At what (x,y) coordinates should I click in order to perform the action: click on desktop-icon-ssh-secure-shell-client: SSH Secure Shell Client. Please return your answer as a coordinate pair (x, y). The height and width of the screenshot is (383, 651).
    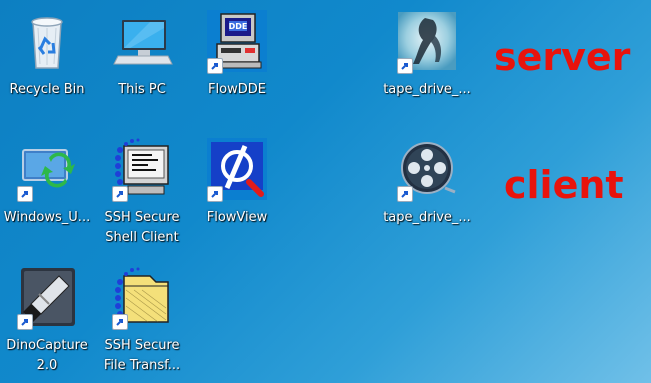
    Looking at the image, I should click on (142, 191).